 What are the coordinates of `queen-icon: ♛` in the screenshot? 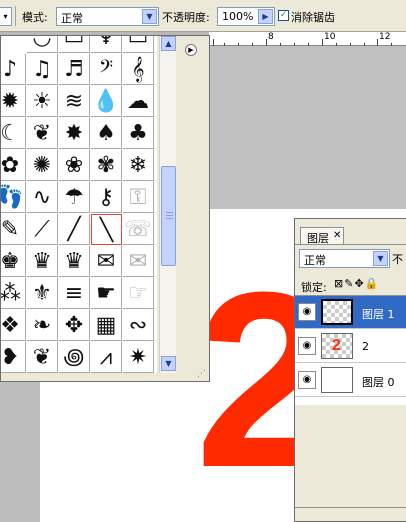 It's located at (74, 261).